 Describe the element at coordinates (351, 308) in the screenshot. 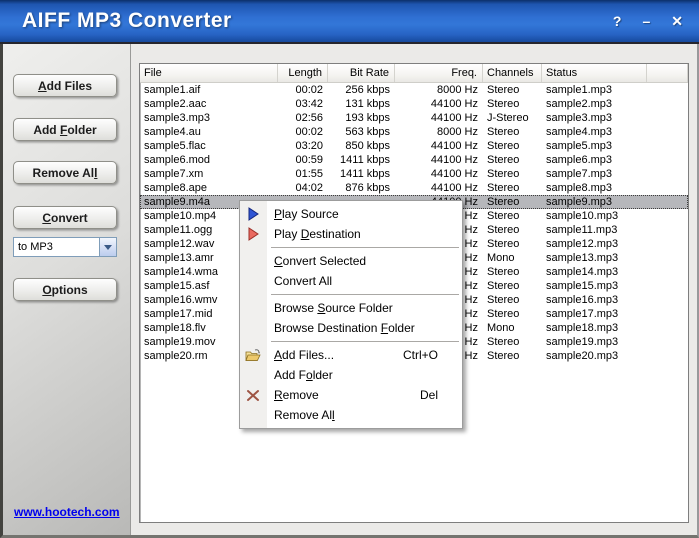

I see `menu-item-browse-source-folder: Browse Source Folder` at that location.